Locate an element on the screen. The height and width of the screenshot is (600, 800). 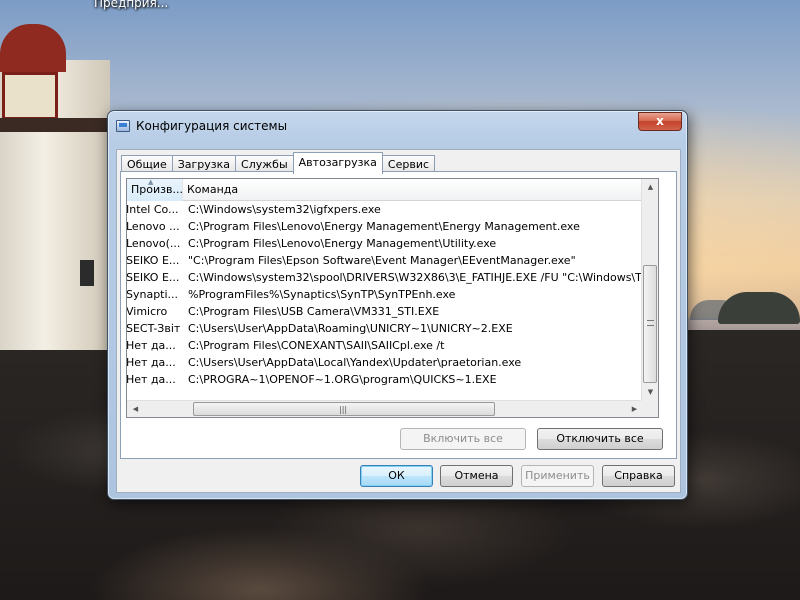
apply-button: Применить is located at coordinates (557, 476).